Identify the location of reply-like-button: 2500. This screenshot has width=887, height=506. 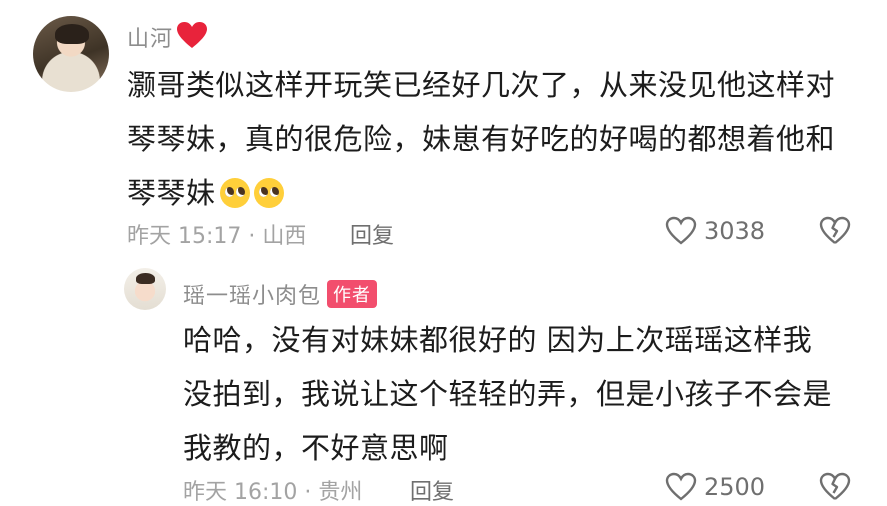
(715, 487).